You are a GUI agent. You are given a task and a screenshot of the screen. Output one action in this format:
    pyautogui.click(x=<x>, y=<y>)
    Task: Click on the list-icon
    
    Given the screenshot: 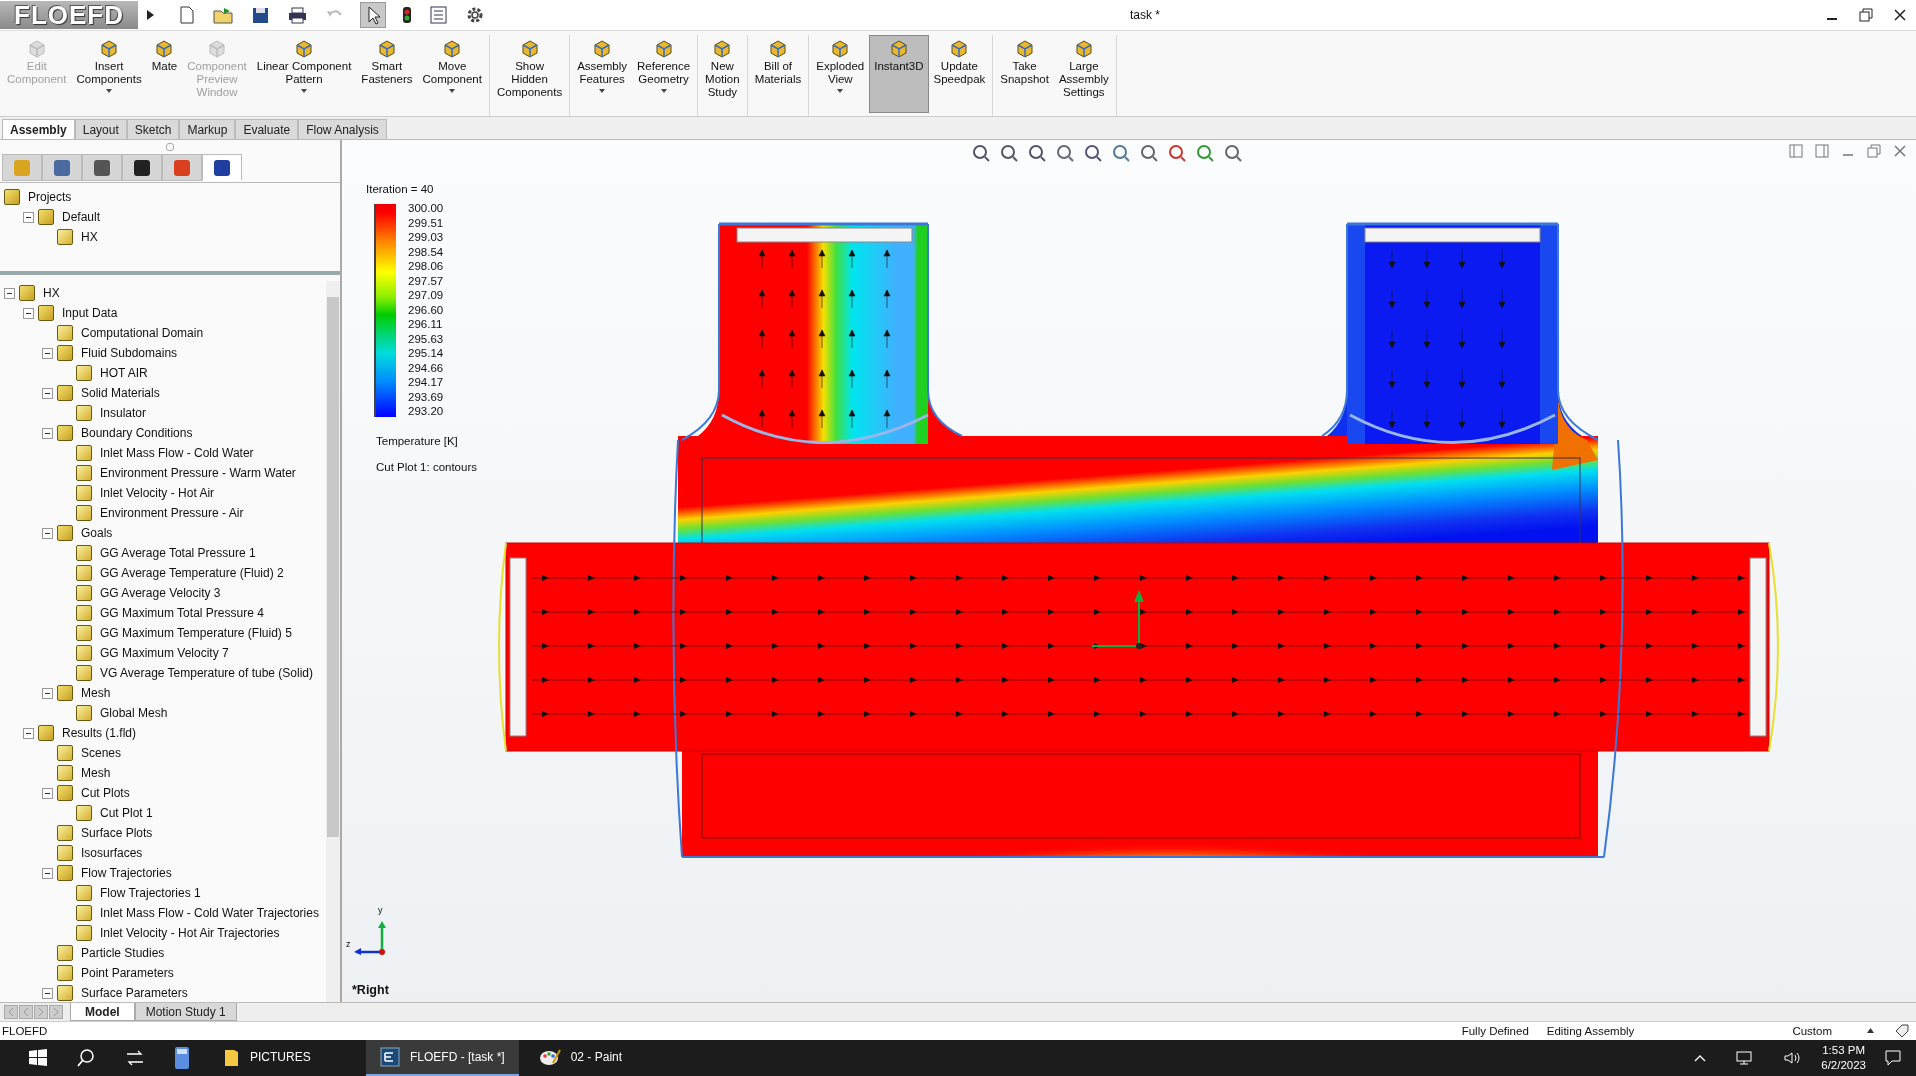 What is the action you would take?
    pyautogui.click(x=439, y=15)
    